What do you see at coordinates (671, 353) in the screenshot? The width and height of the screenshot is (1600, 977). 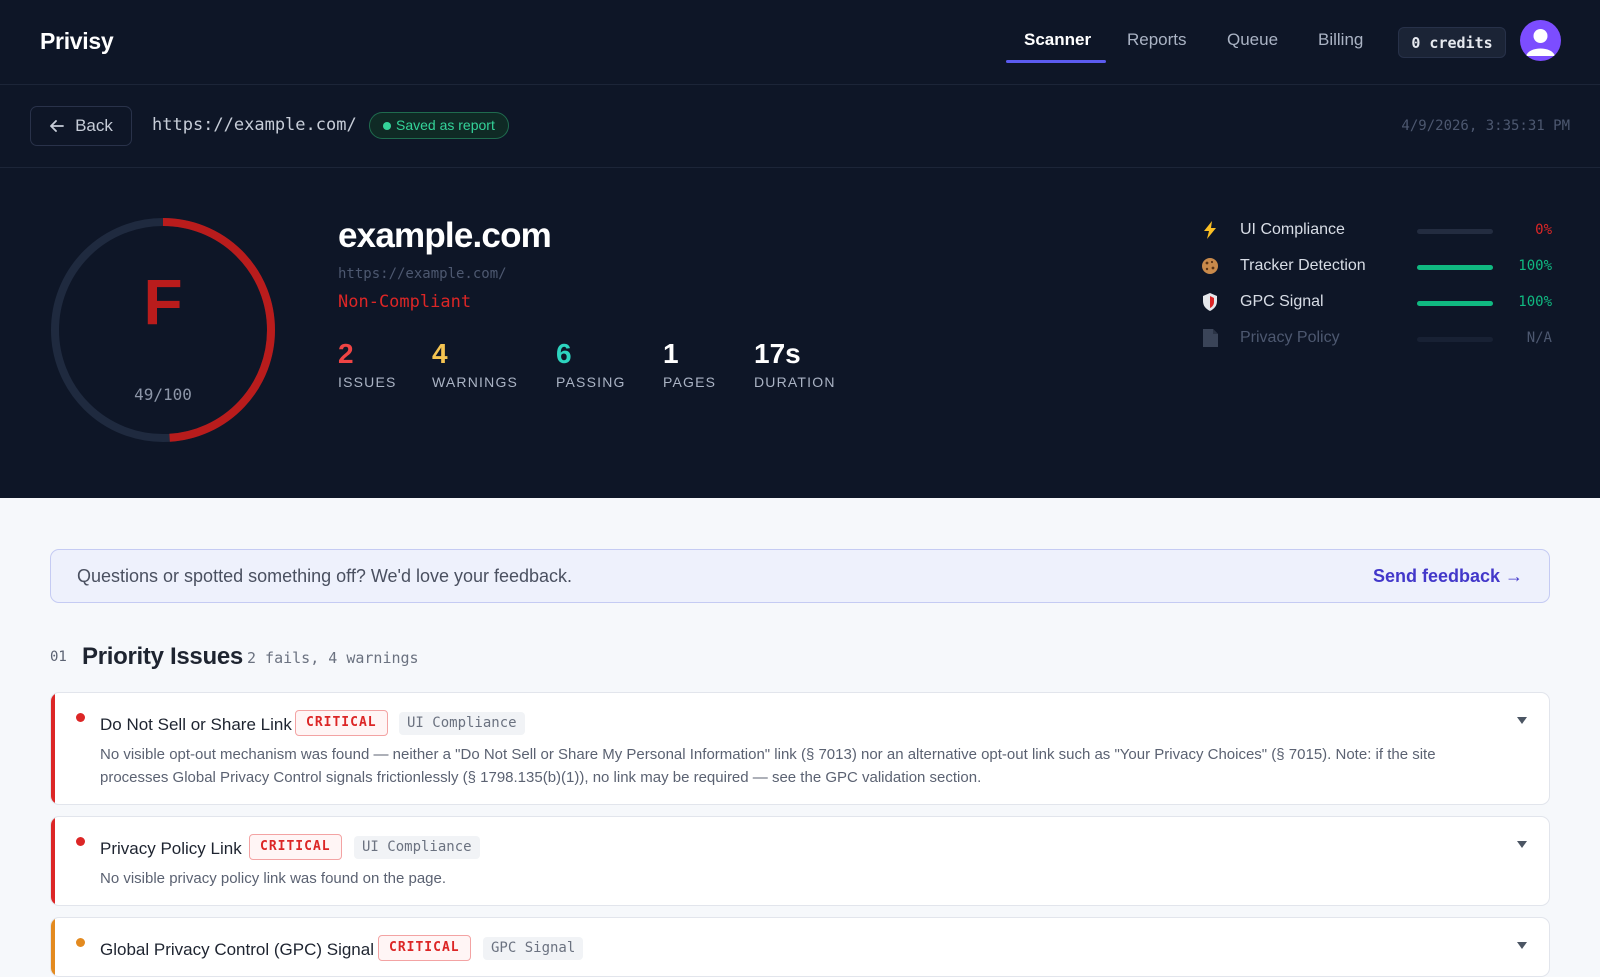 I see `stat-value: 1` at bounding box center [671, 353].